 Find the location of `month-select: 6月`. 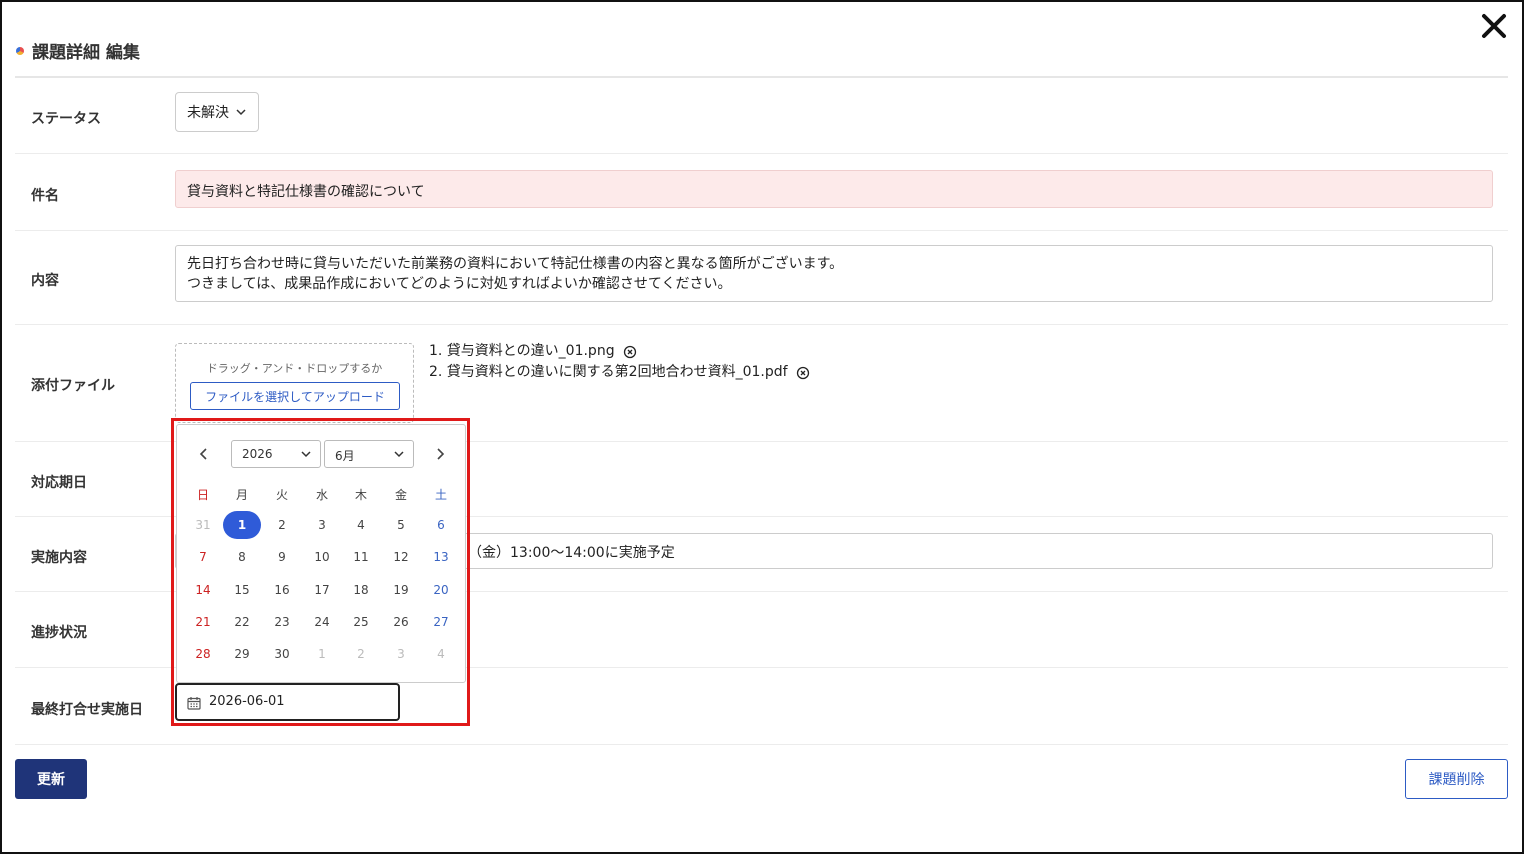

month-select: 6月 is located at coordinates (369, 454).